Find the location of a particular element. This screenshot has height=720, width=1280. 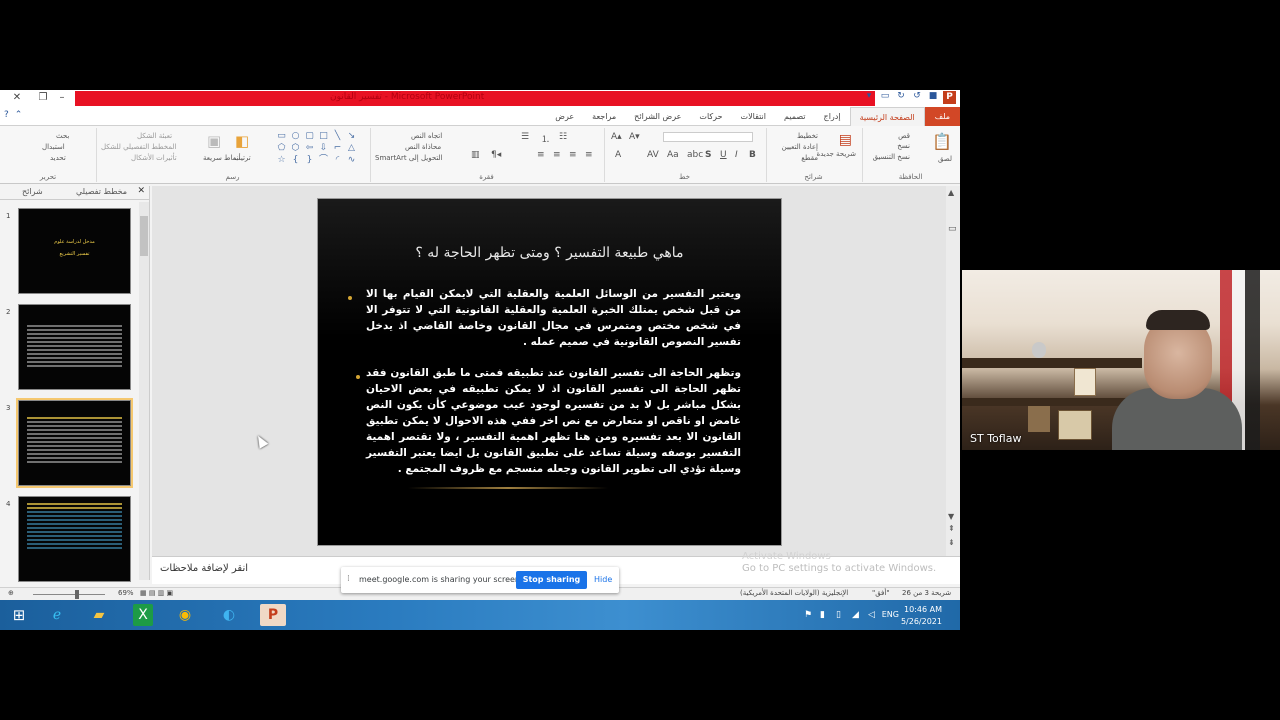

line-spacing-icon: ☰ is located at coordinates (525, 137).